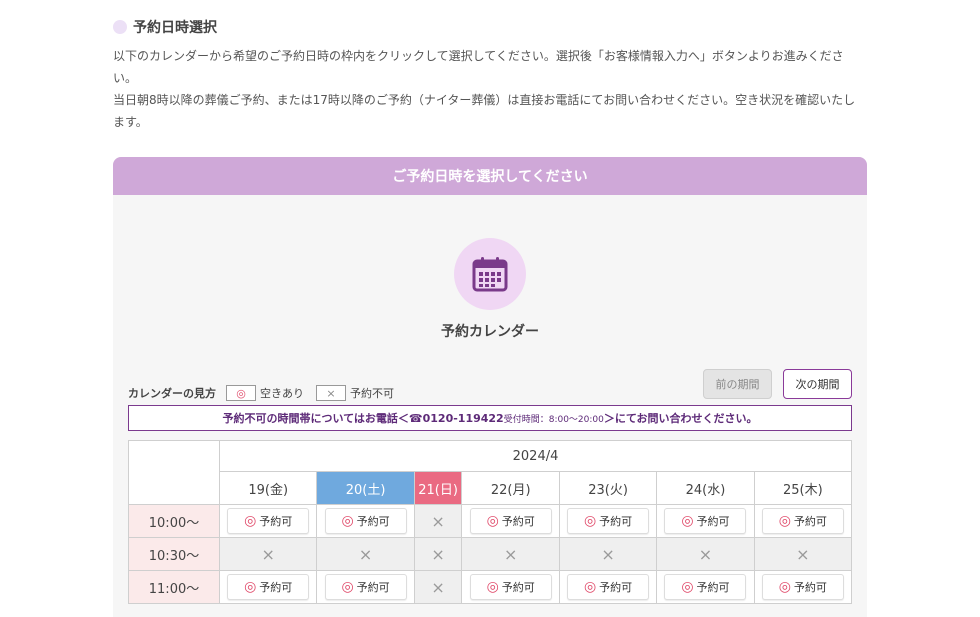 Image resolution: width=980 pixels, height=617 pixels. What do you see at coordinates (490, 332) in the screenshot?
I see `calendar-title: 予約カレンダー` at bounding box center [490, 332].